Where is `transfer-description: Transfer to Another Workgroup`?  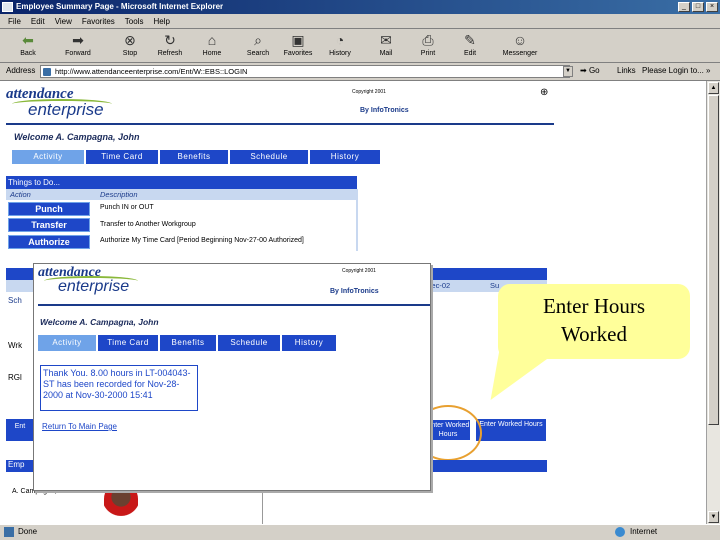
transfer-description: Transfer to Another Workgroup is located at coordinates (148, 224).